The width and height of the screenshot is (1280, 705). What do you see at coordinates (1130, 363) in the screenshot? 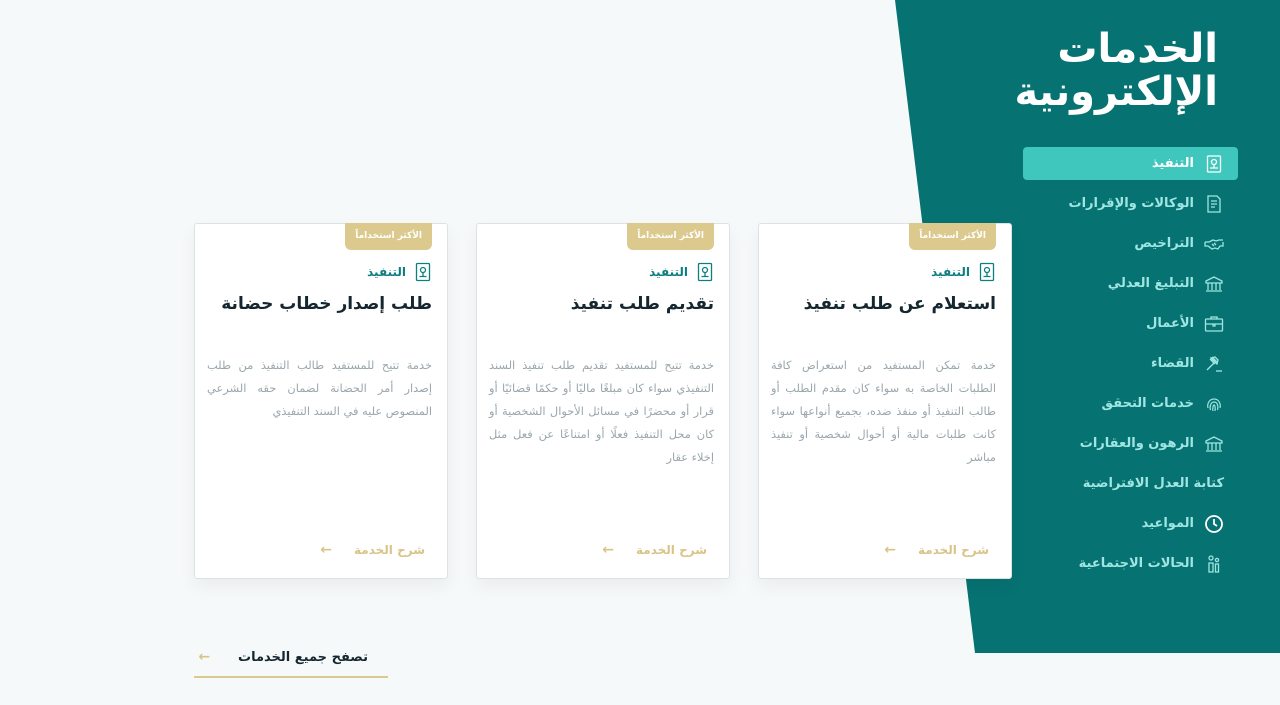
I see `nav-item-judiciary: القضاء` at bounding box center [1130, 363].